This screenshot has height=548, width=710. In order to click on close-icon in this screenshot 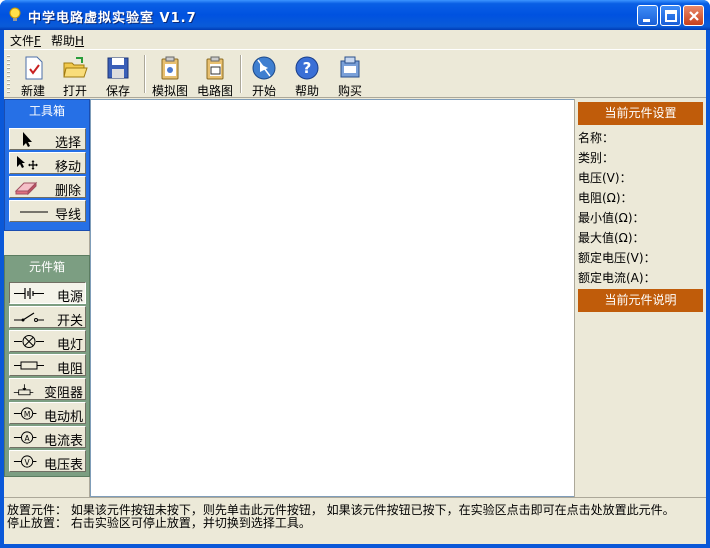, I will do `click(694, 16)`.